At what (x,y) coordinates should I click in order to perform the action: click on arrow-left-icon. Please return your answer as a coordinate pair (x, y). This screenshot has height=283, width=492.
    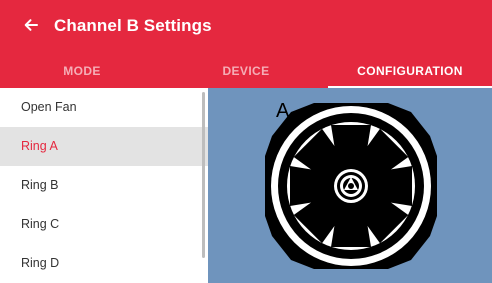
    Looking at the image, I should click on (31, 25).